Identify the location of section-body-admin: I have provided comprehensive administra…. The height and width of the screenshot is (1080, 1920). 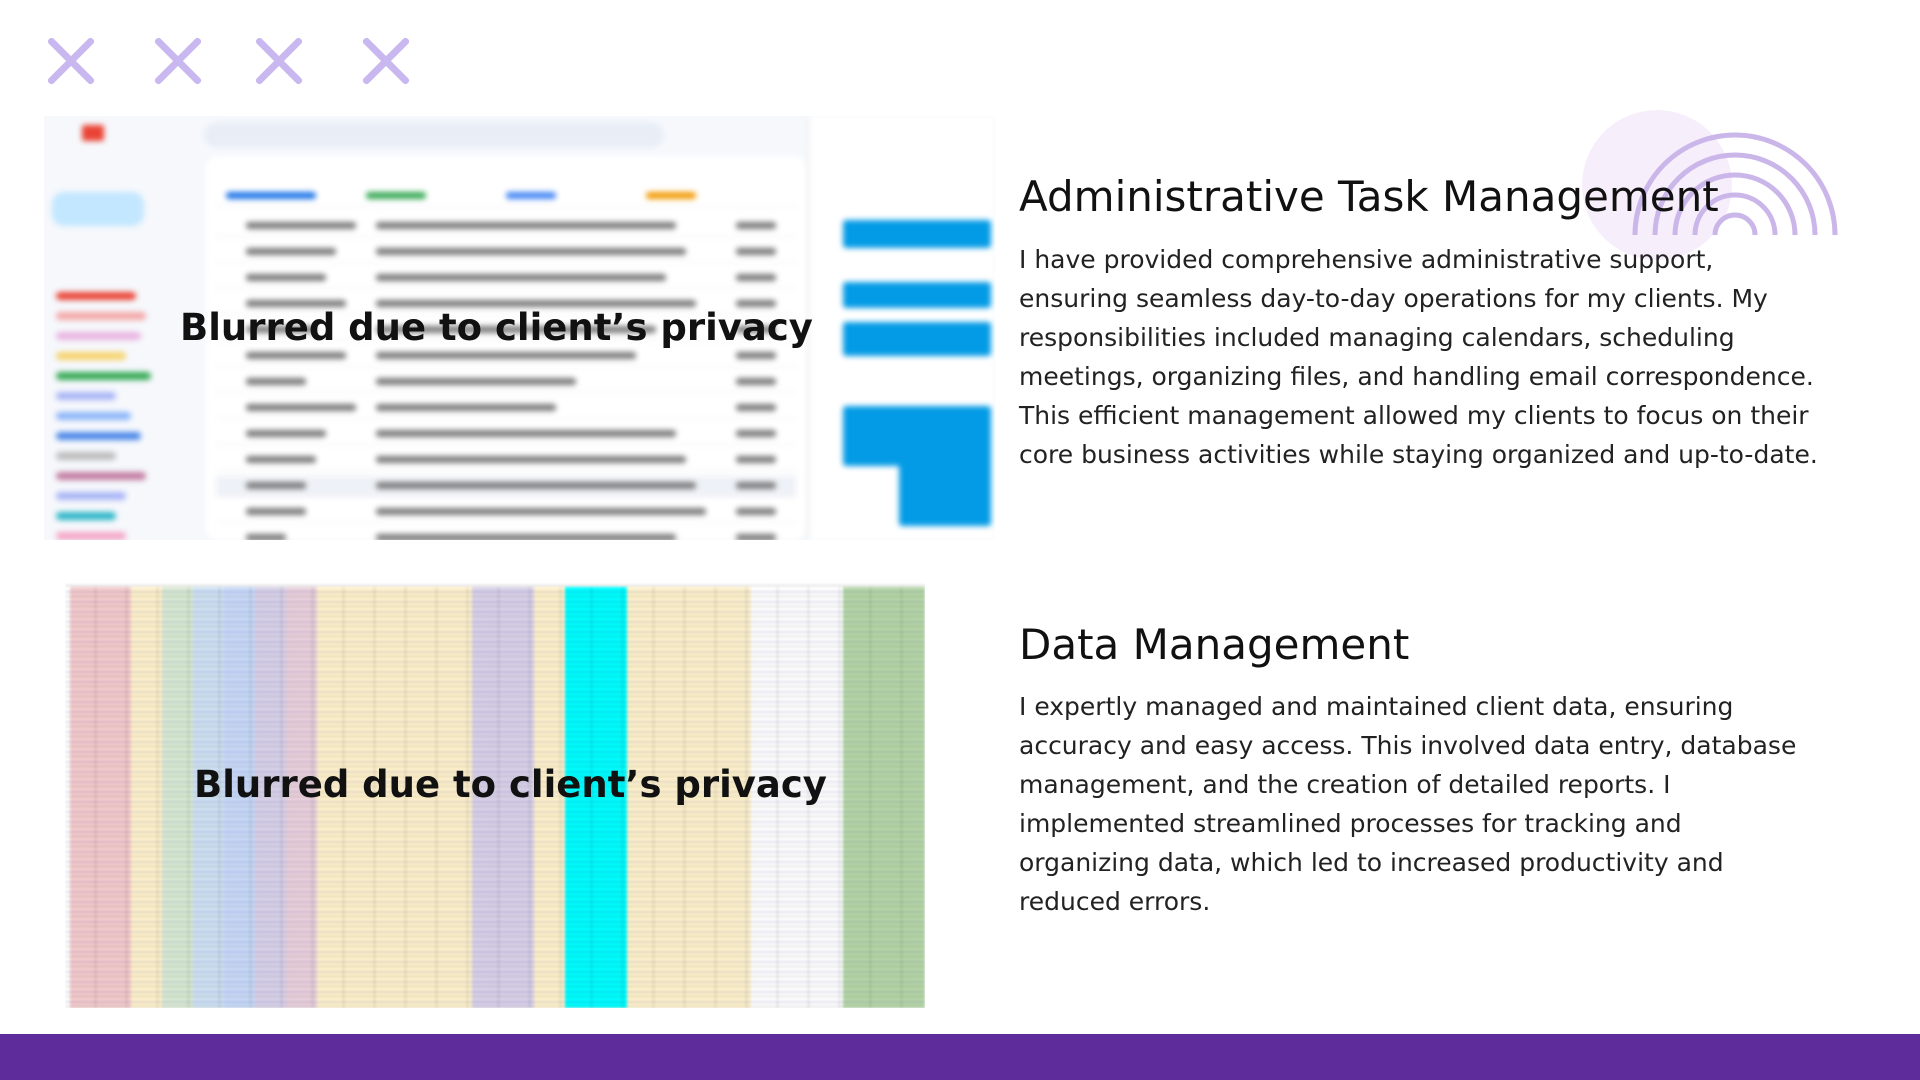
(1418, 357).